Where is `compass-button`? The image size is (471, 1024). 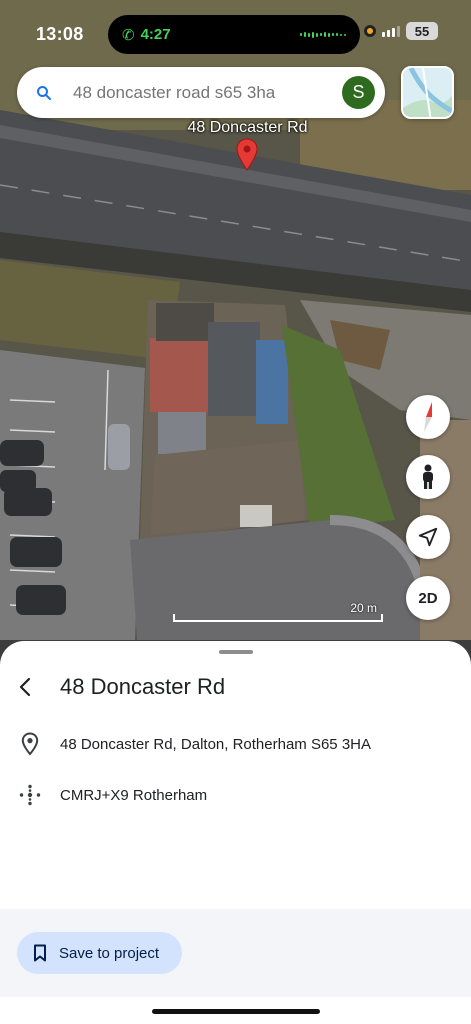 compass-button is located at coordinates (428, 417).